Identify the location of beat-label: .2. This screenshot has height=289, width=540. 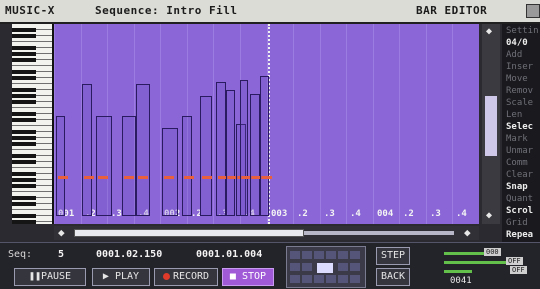
(302, 214).